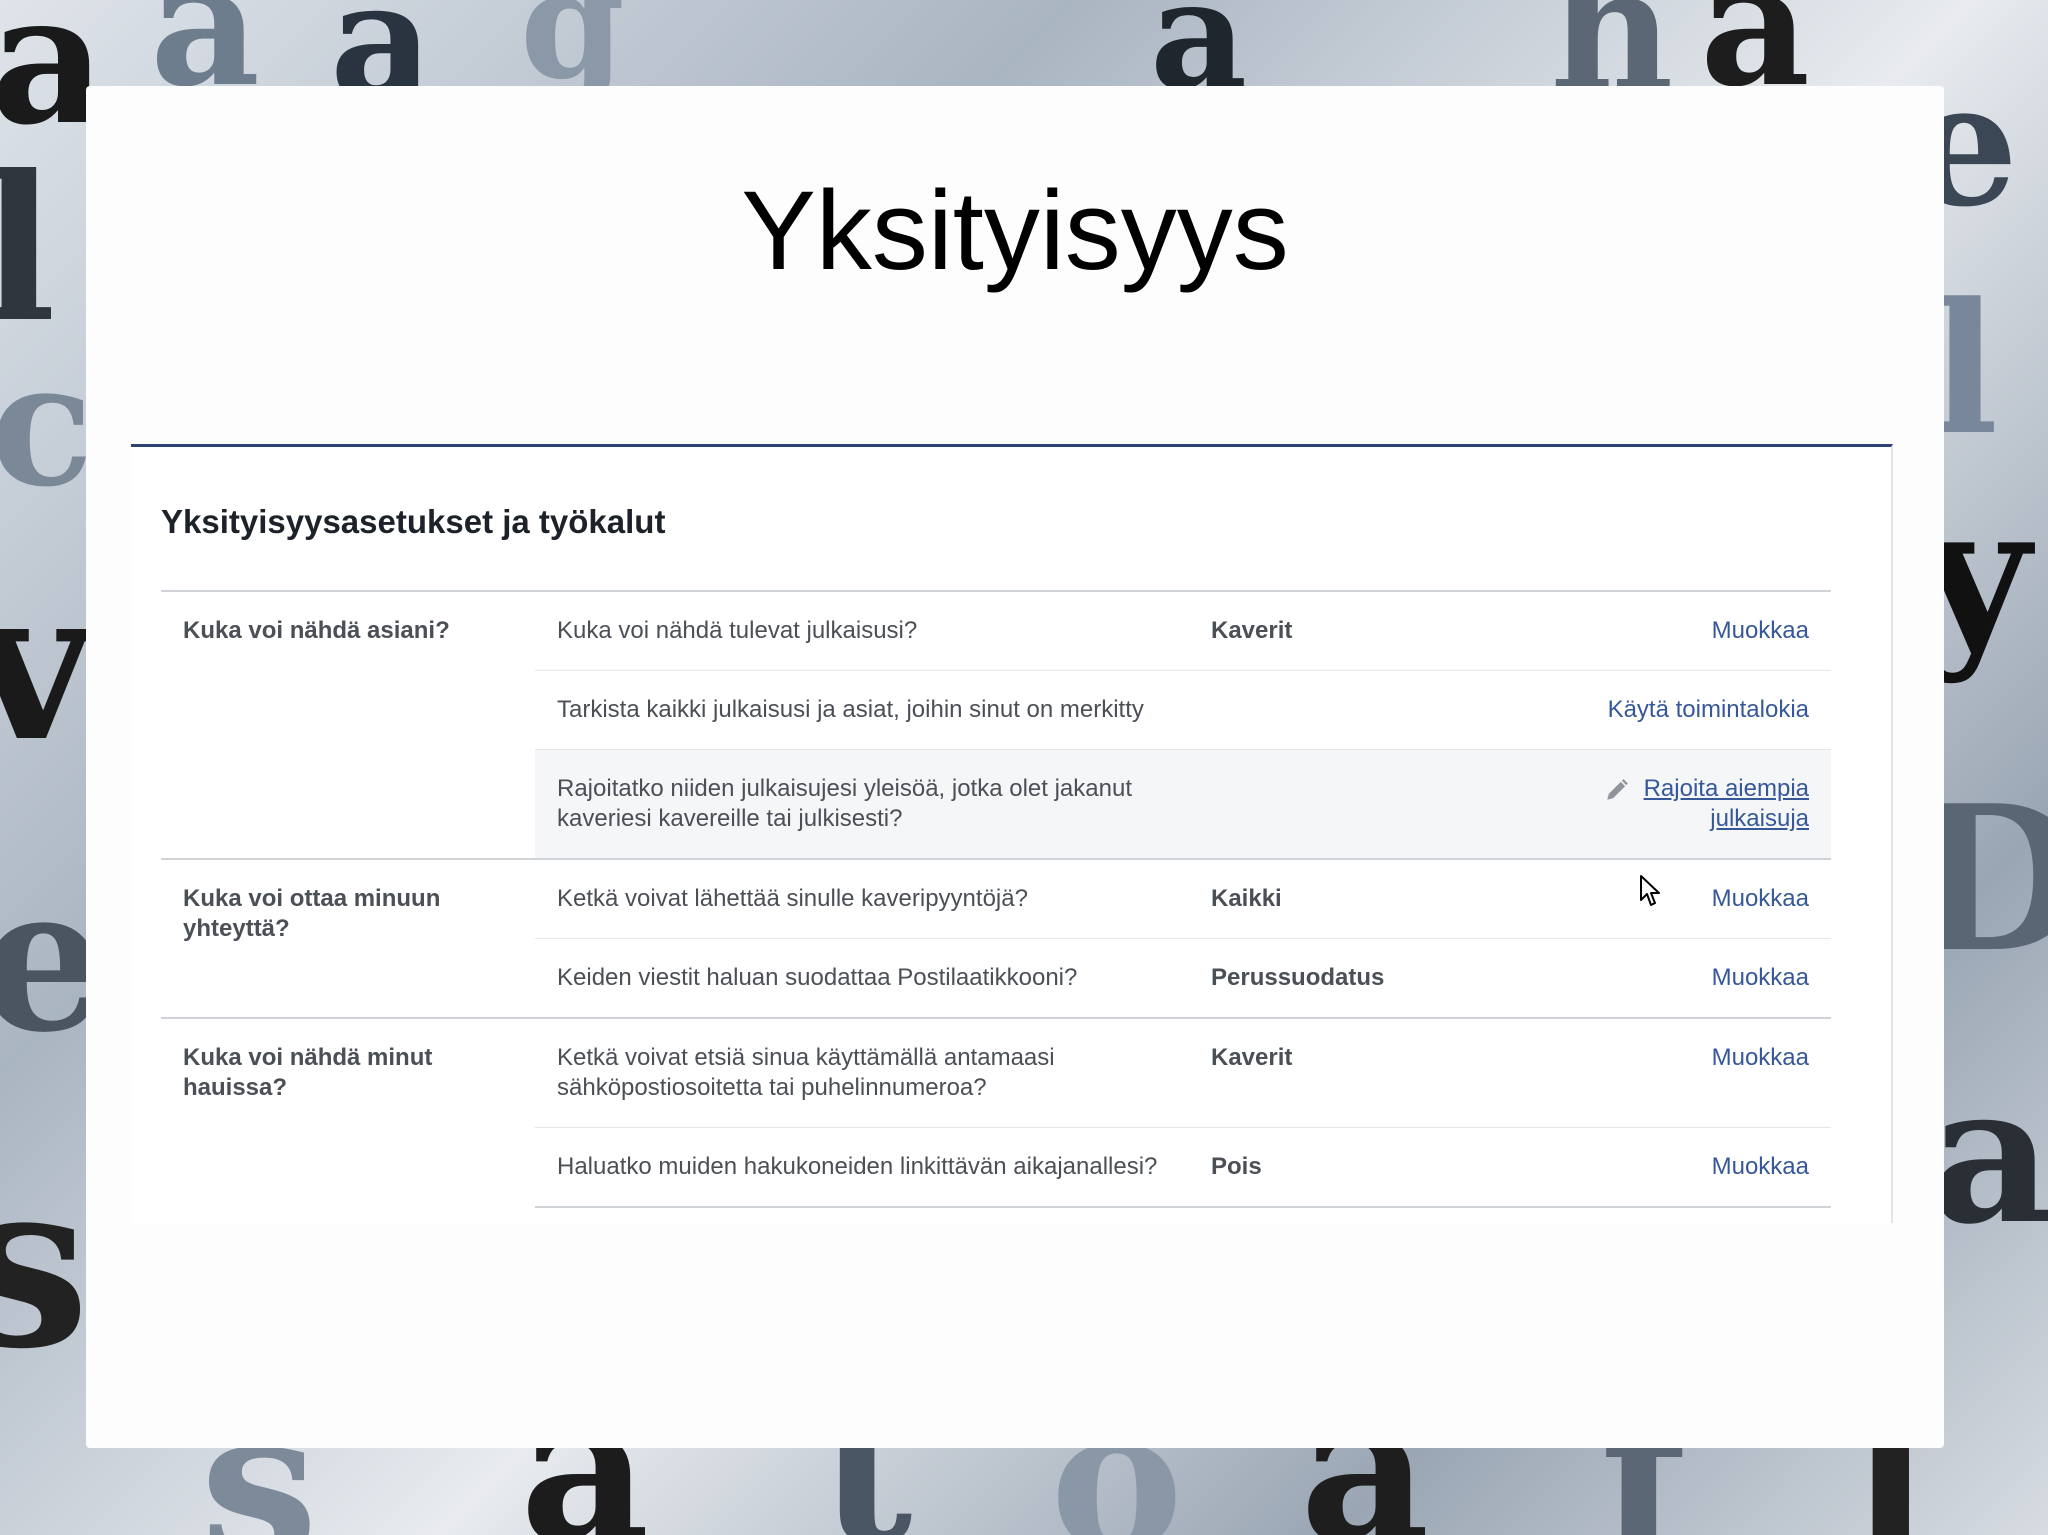 The width and height of the screenshot is (2048, 1535). What do you see at coordinates (1650, 890) in the screenshot?
I see `mouse-cursor-icon` at bounding box center [1650, 890].